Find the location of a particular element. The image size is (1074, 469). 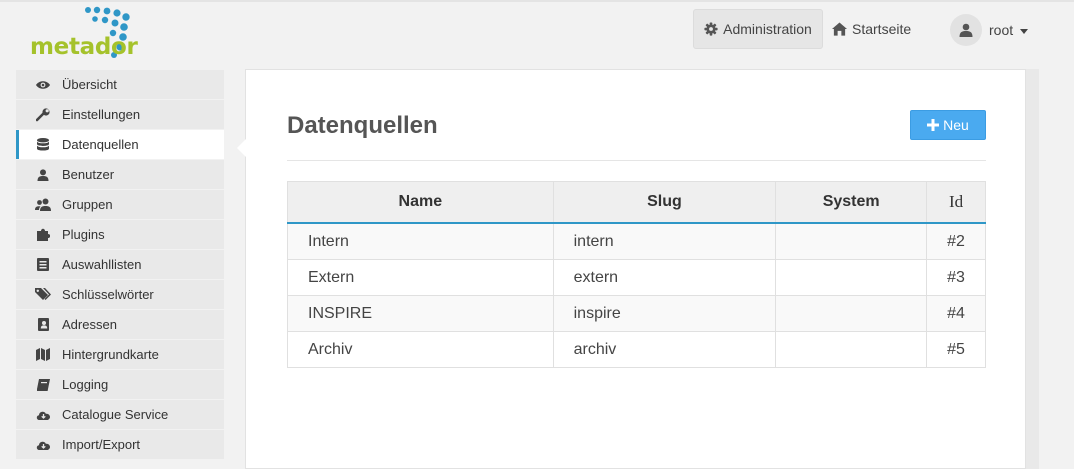

sidebar-item-auswahllisten: Auswahllisten is located at coordinates (120, 264).